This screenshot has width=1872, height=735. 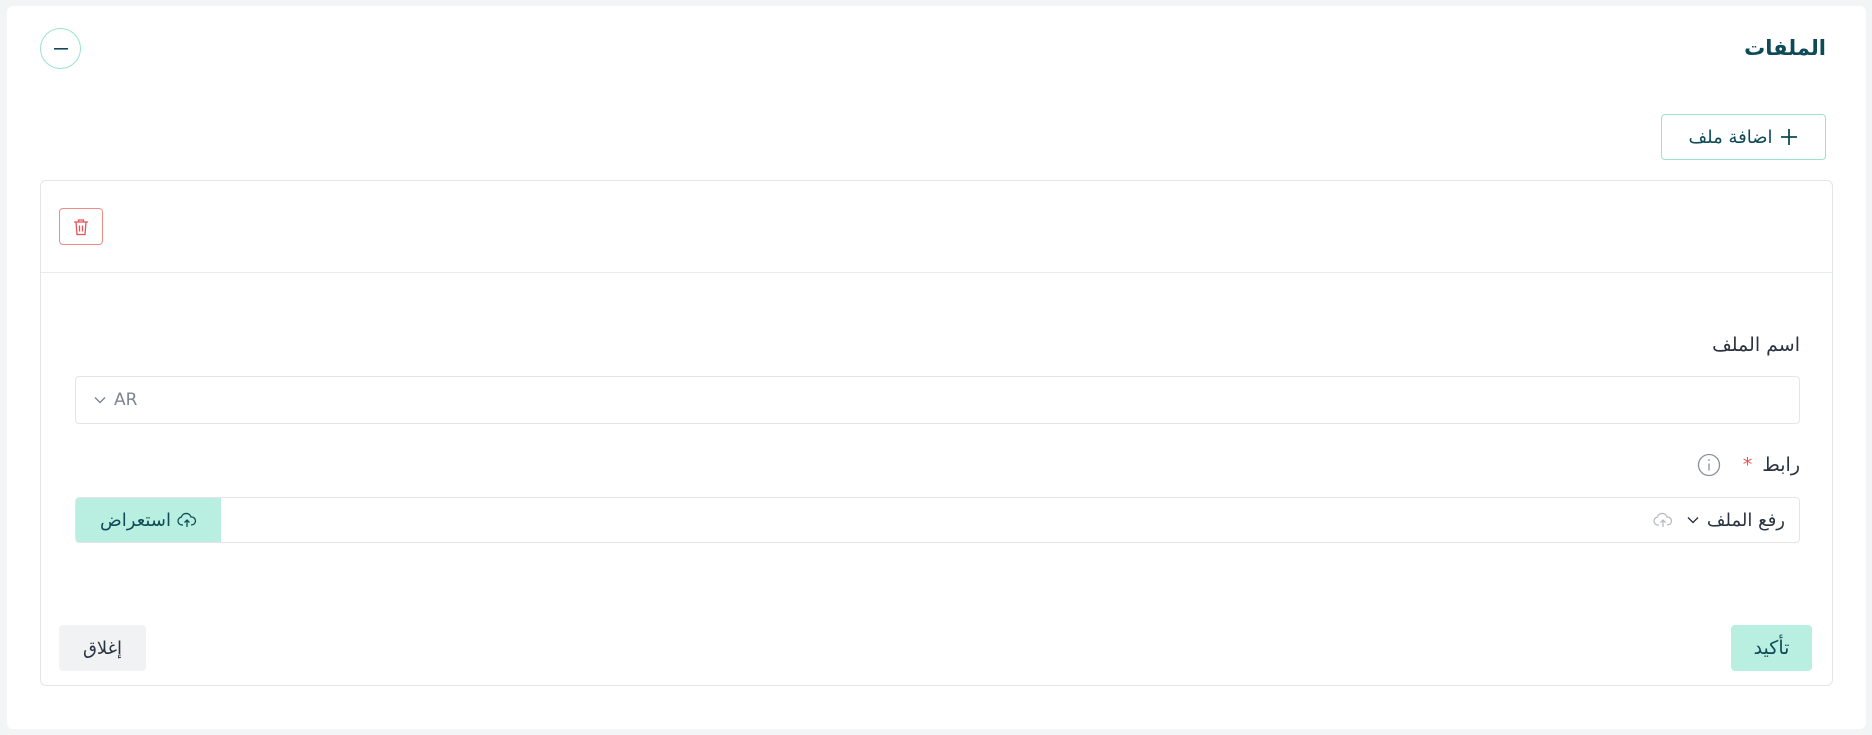 I want to click on link-label: رابط *, so click(x=1748, y=465).